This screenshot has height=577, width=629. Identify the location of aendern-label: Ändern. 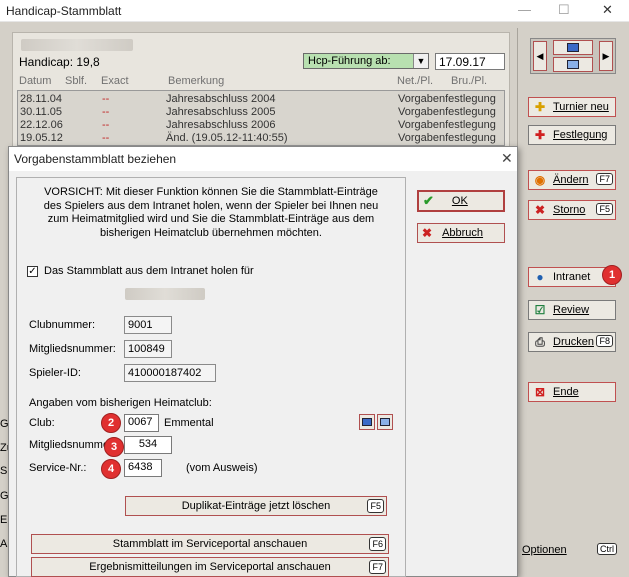
(571, 180).